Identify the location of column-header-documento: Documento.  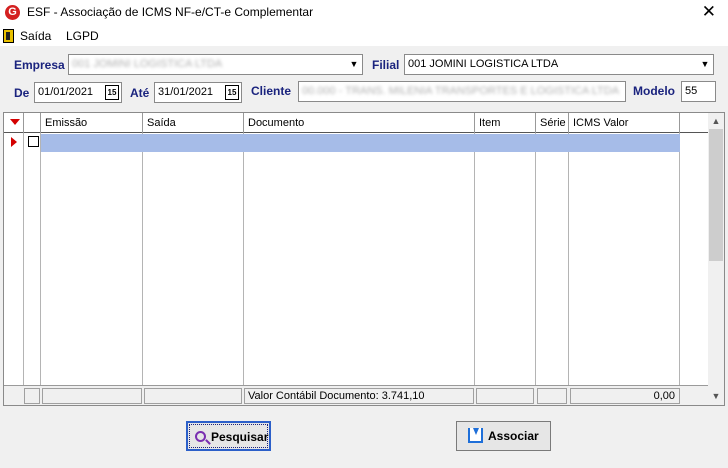
(359, 123).